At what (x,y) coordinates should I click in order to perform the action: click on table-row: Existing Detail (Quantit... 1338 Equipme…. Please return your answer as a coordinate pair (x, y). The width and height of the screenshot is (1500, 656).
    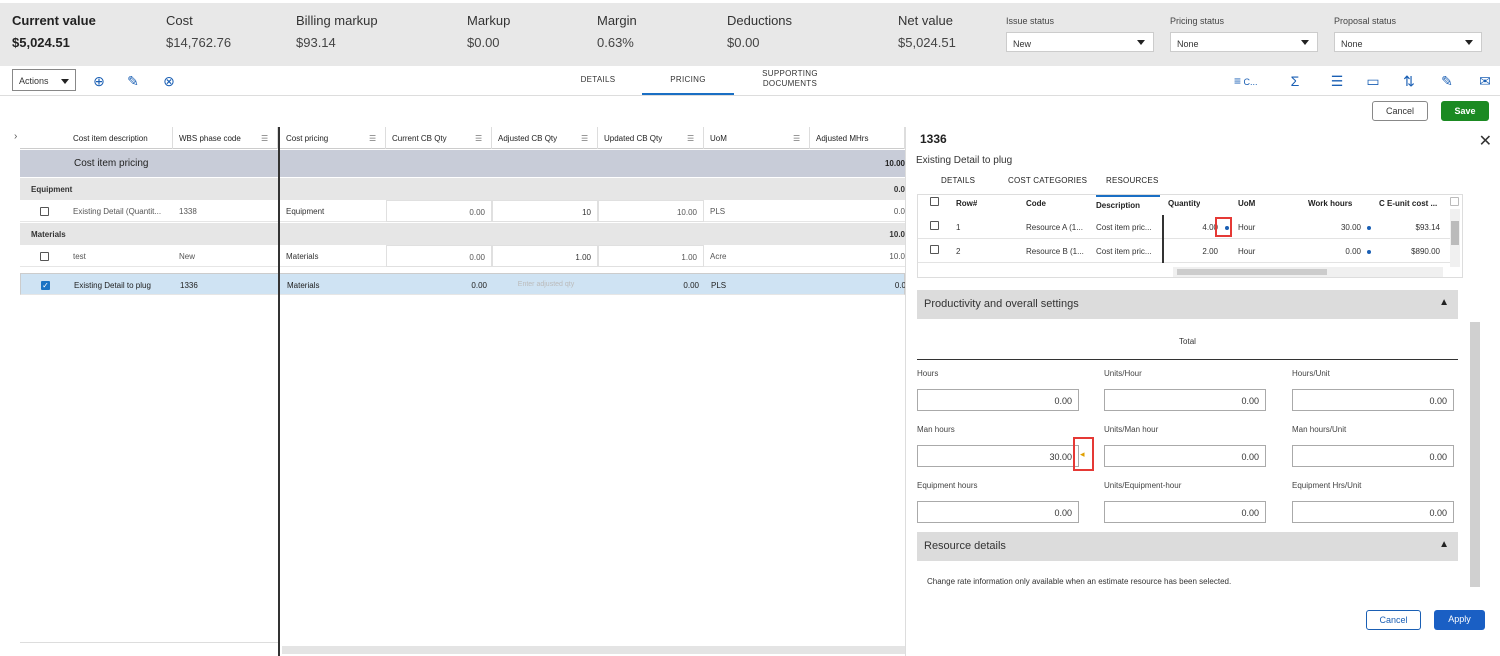
    Looking at the image, I should click on (462, 211).